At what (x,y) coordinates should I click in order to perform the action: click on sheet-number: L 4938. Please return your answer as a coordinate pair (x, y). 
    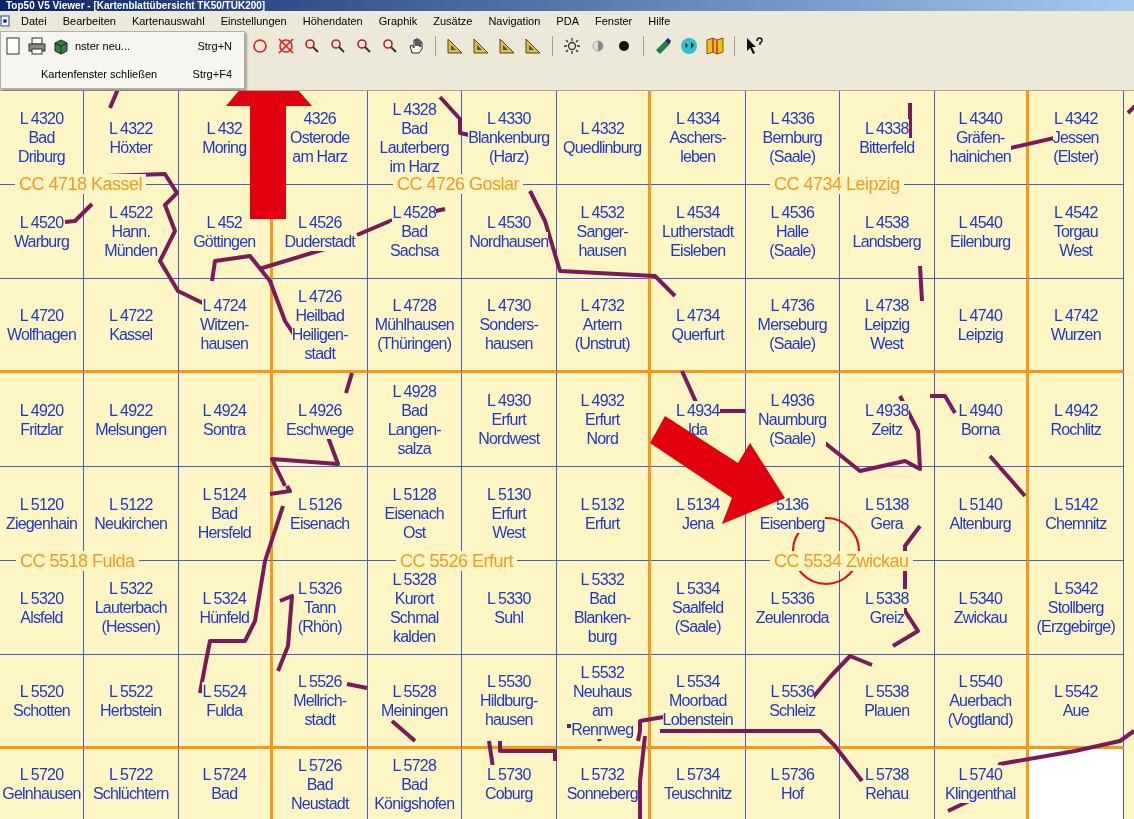
    Looking at the image, I should click on (886, 410).